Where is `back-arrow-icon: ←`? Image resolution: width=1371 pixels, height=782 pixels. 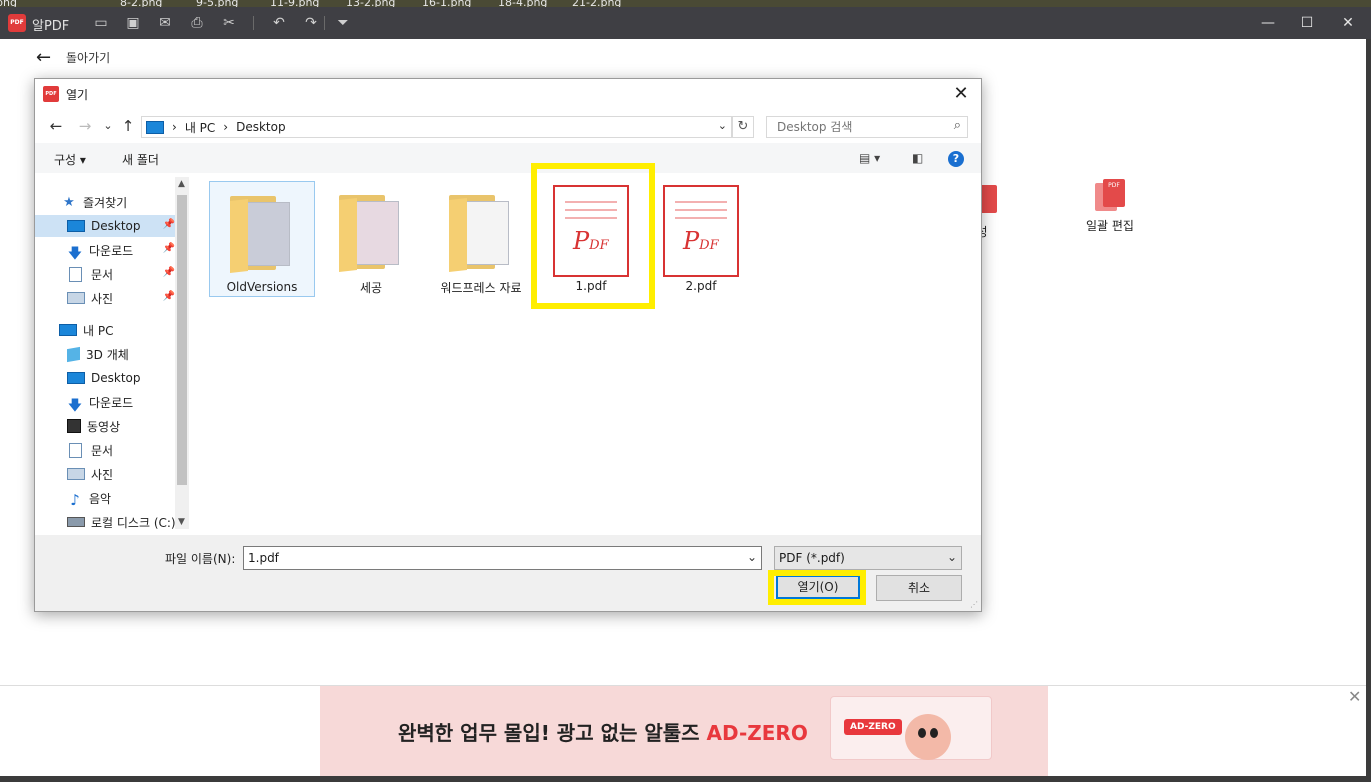
back-arrow-icon: ← is located at coordinates (44, 57).